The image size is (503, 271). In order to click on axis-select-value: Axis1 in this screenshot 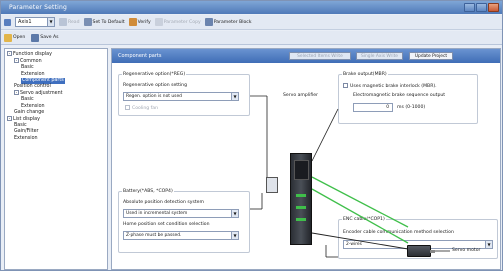, I will do `click(25, 22)`.